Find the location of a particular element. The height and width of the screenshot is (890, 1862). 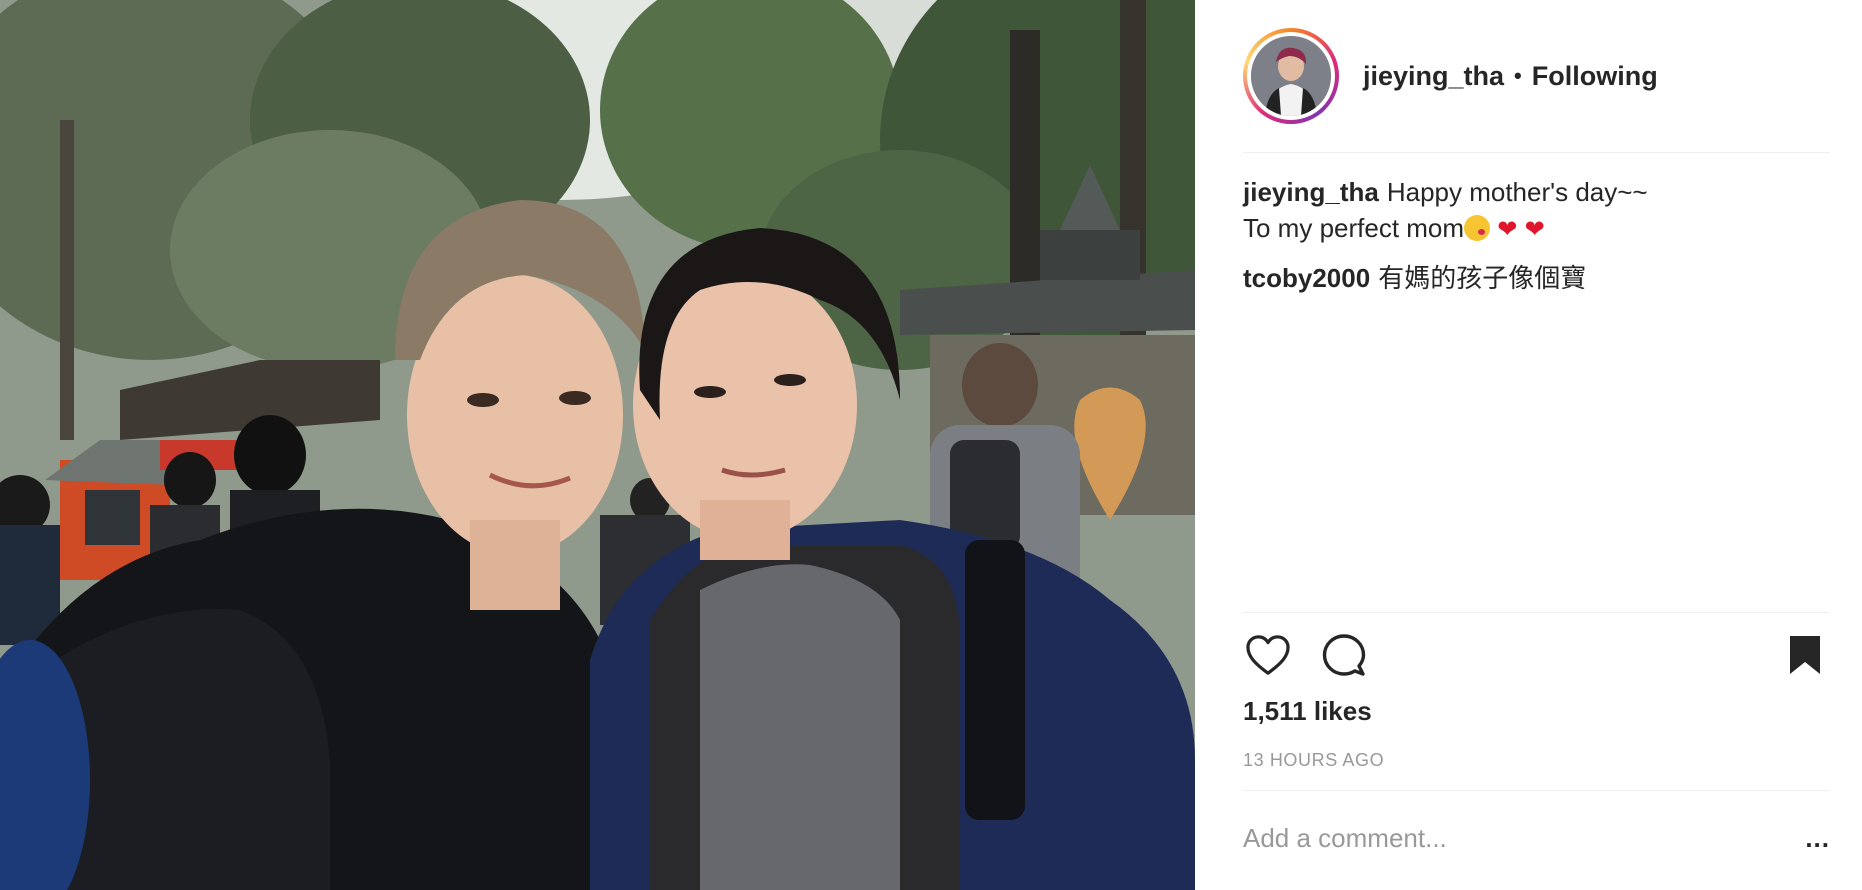

avatar is located at coordinates (1291, 76).